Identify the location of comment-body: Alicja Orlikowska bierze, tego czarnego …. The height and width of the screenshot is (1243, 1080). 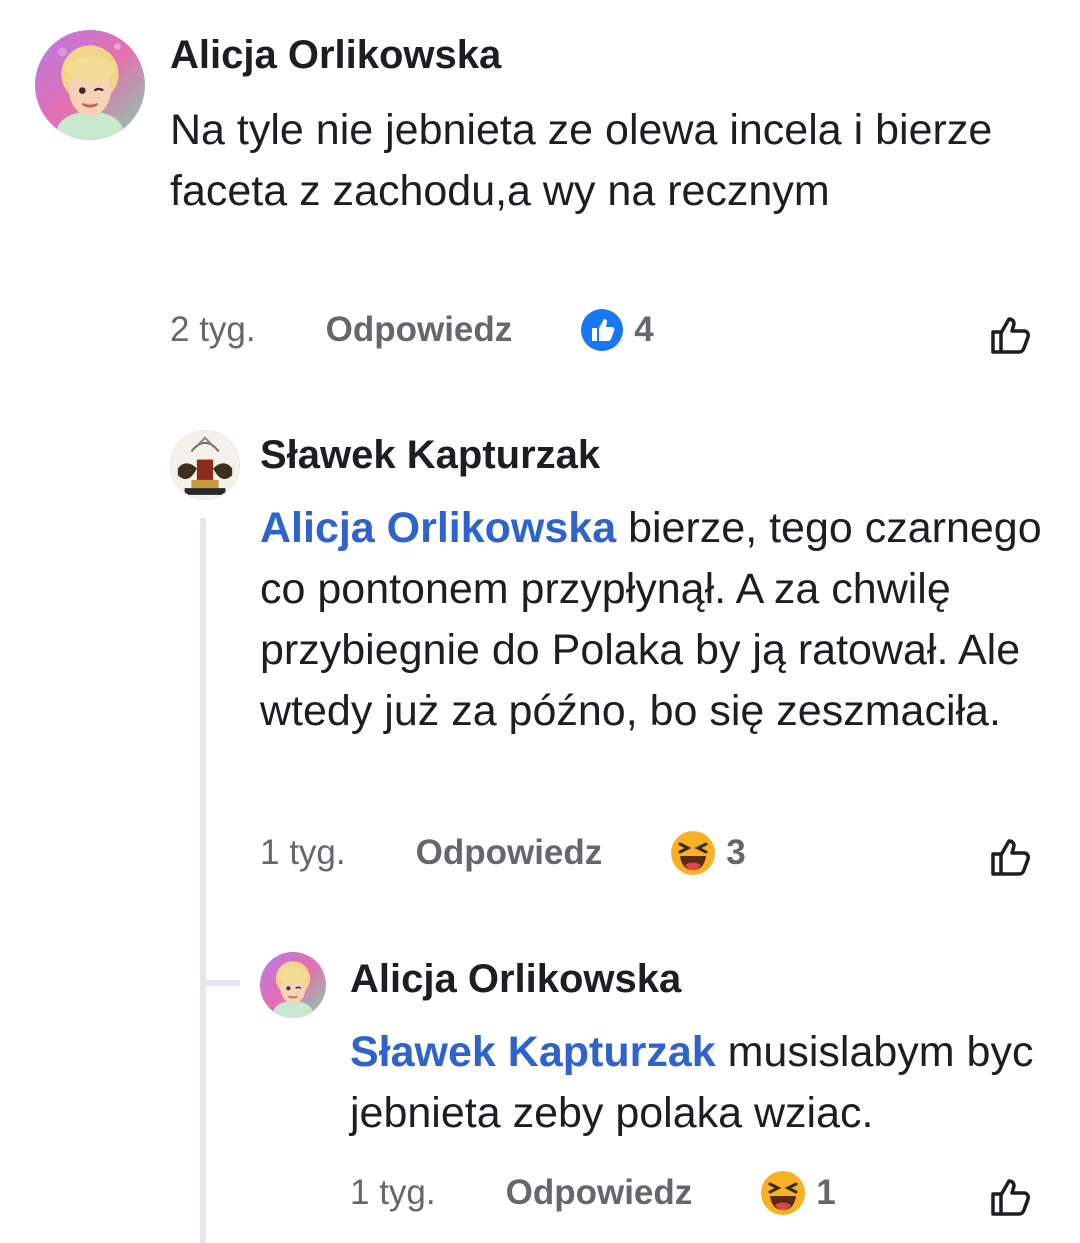
(655, 620).